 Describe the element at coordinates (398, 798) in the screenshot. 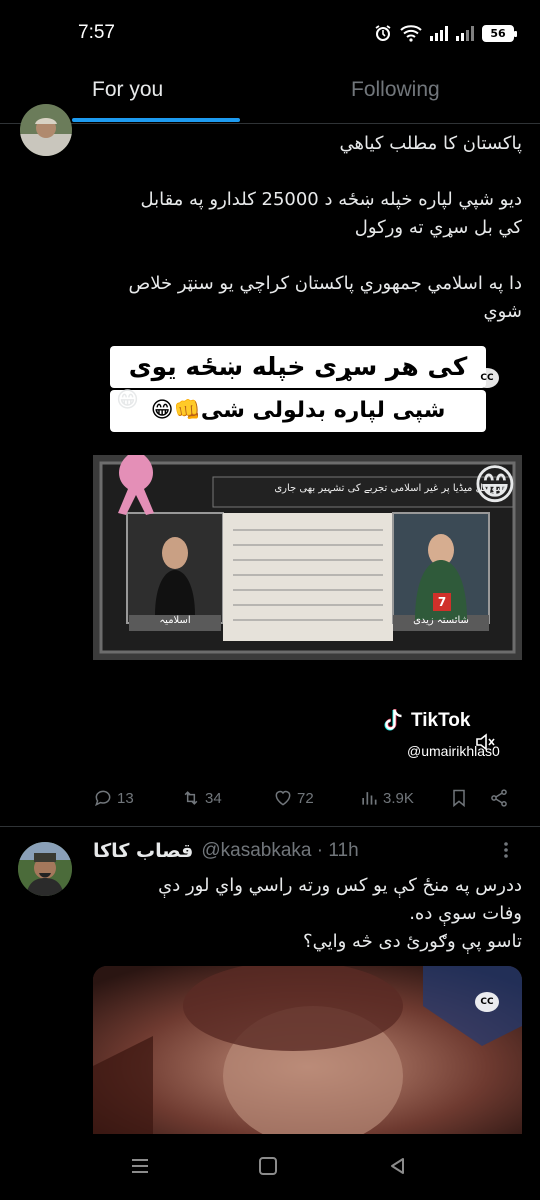

I see `view-count: 3.9K` at that location.